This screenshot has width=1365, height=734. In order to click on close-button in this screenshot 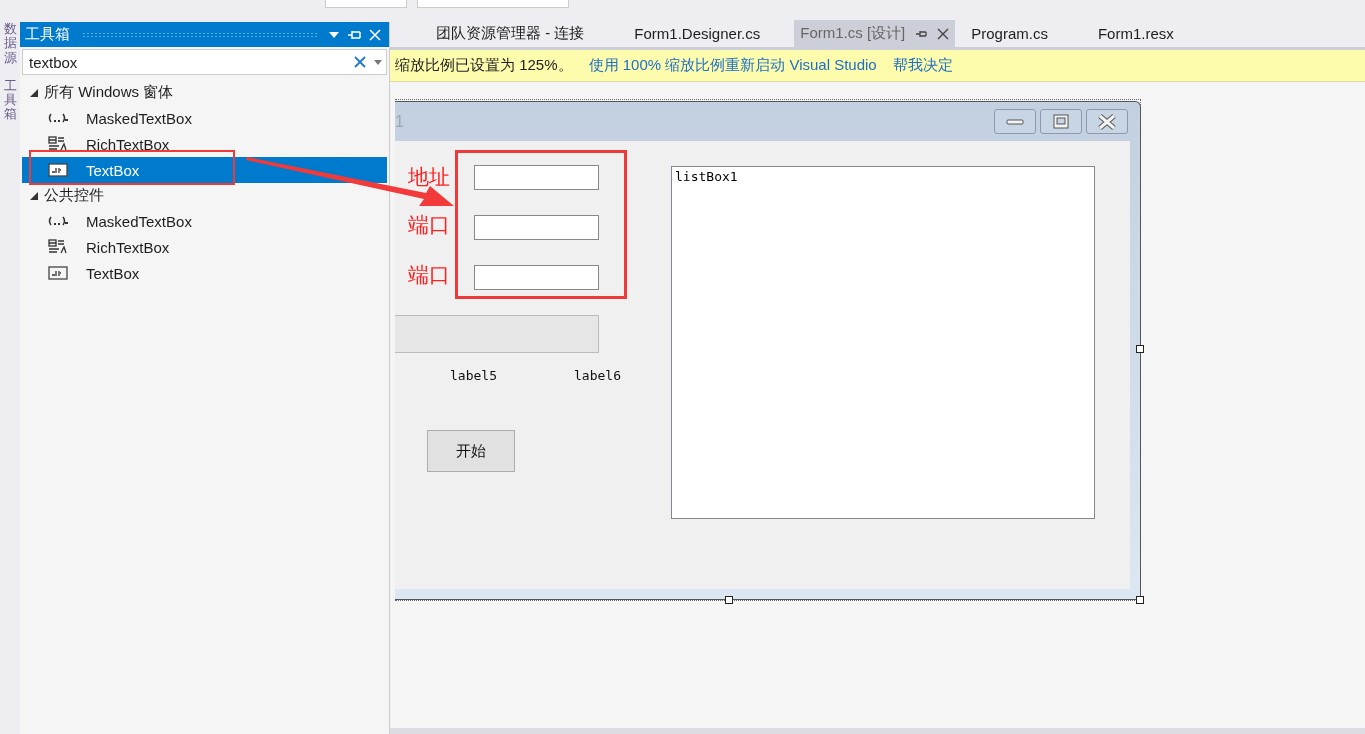, I will do `click(1107, 121)`.